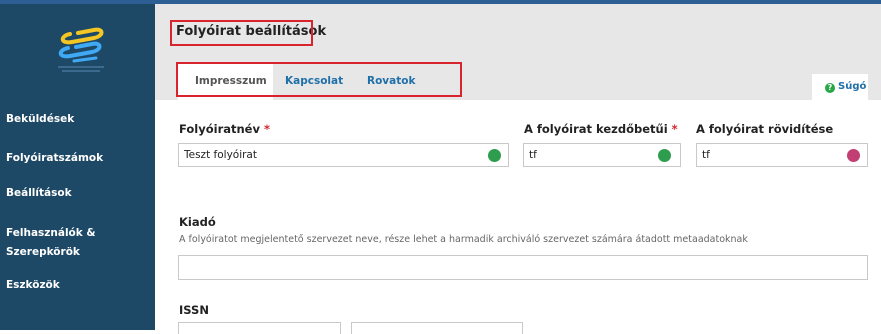  I want to click on sidebar-item-users-roles-line1: Felhasználók &, so click(51, 233).